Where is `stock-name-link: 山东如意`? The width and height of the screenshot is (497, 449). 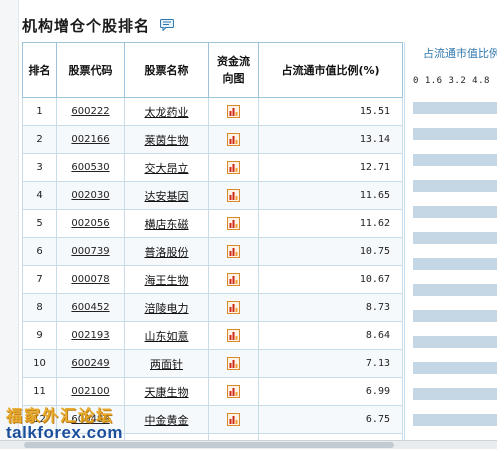
stock-name-link: 山东如意 is located at coordinates (167, 336).